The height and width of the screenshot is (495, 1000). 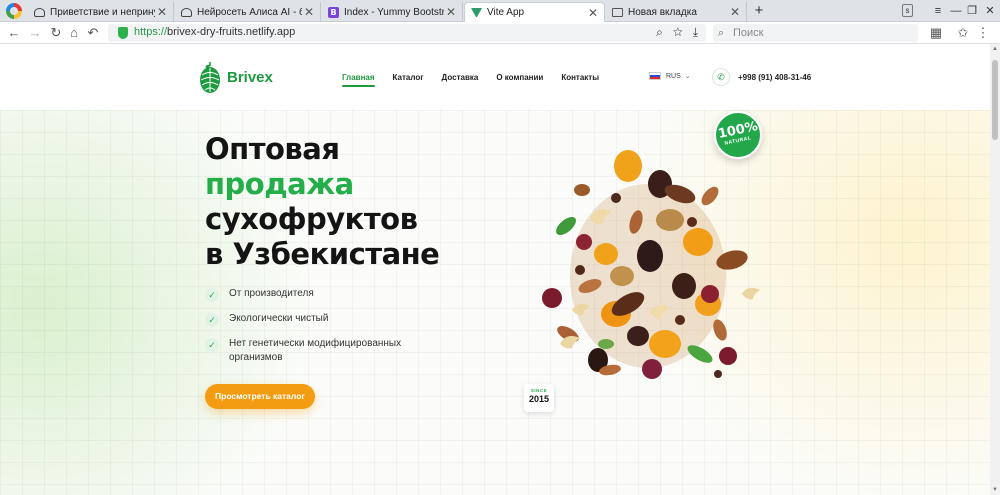 I want to click on brand-logo: Brivex, so click(x=236, y=77).